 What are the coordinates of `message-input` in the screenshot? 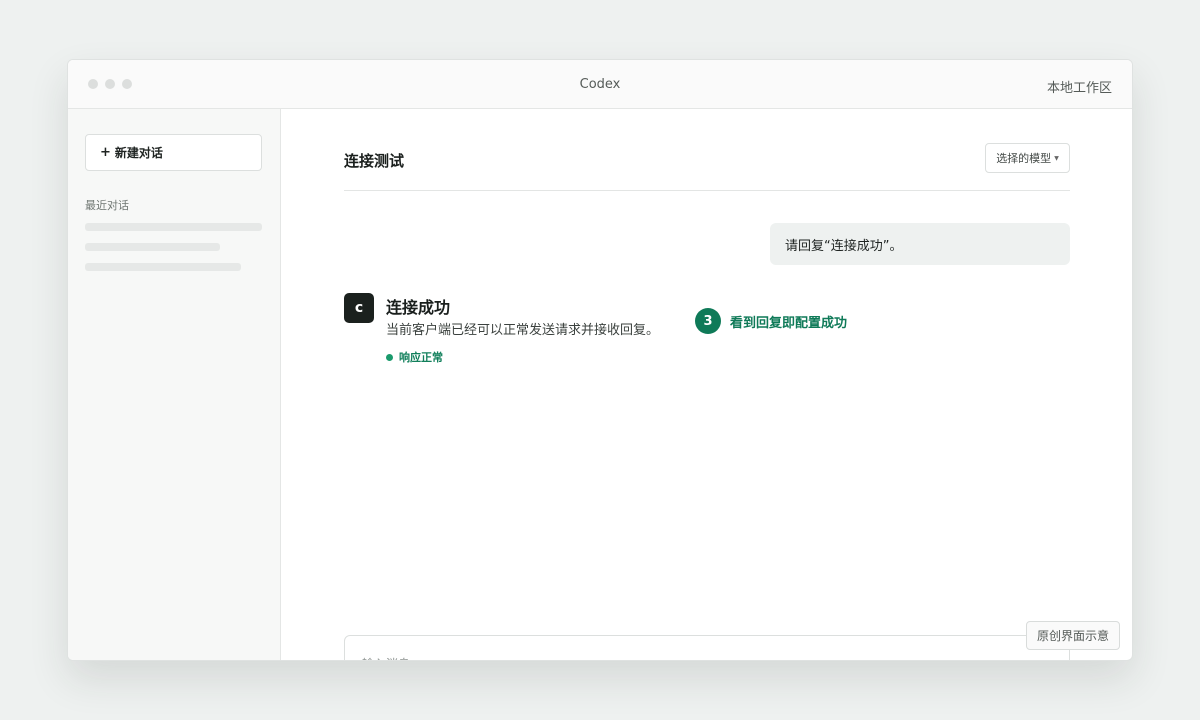 It's located at (707, 648).